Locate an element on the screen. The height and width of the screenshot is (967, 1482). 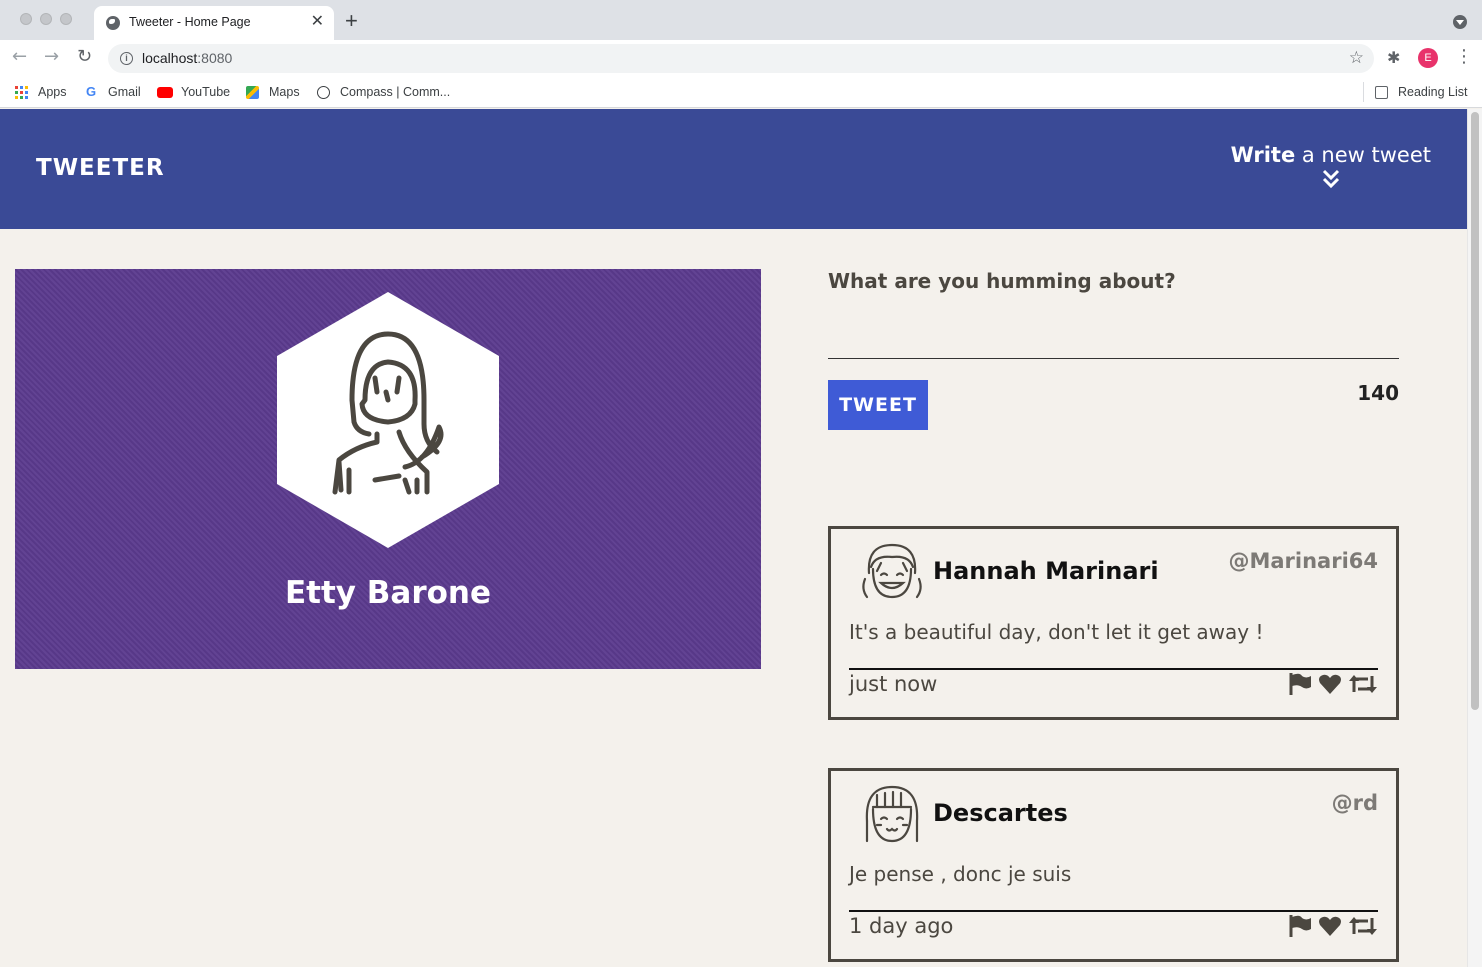
window-minimize-control is located at coordinates (46, 19).